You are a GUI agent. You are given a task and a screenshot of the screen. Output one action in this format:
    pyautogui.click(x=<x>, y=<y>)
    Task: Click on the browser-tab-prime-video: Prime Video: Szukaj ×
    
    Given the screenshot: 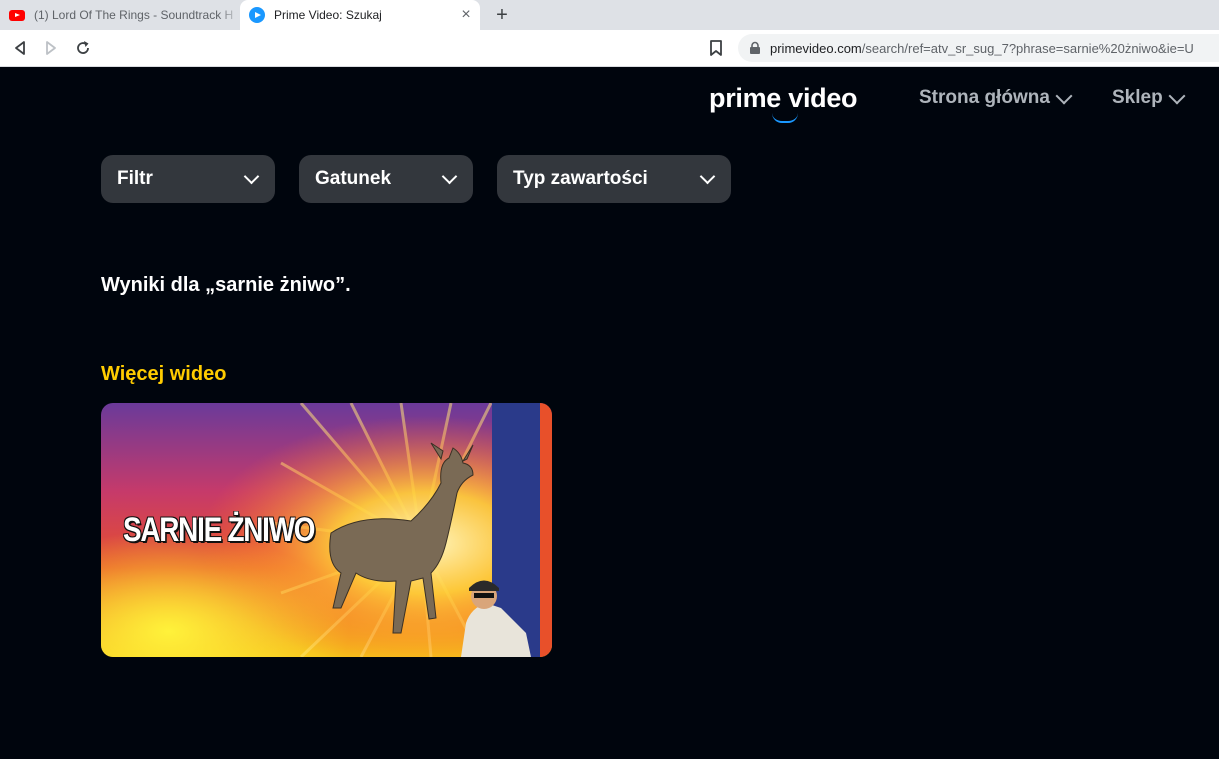 What is the action you would take?
    pyautogui.click(x=360, y=15)
    